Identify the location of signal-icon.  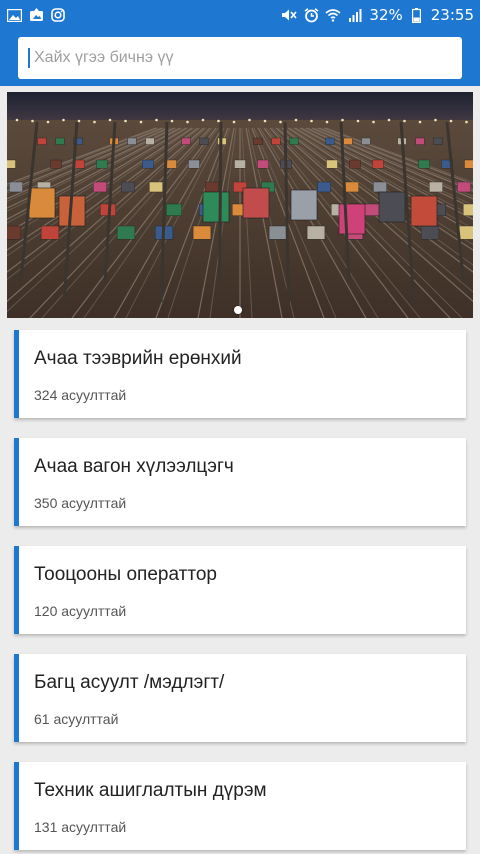
(355, 15).